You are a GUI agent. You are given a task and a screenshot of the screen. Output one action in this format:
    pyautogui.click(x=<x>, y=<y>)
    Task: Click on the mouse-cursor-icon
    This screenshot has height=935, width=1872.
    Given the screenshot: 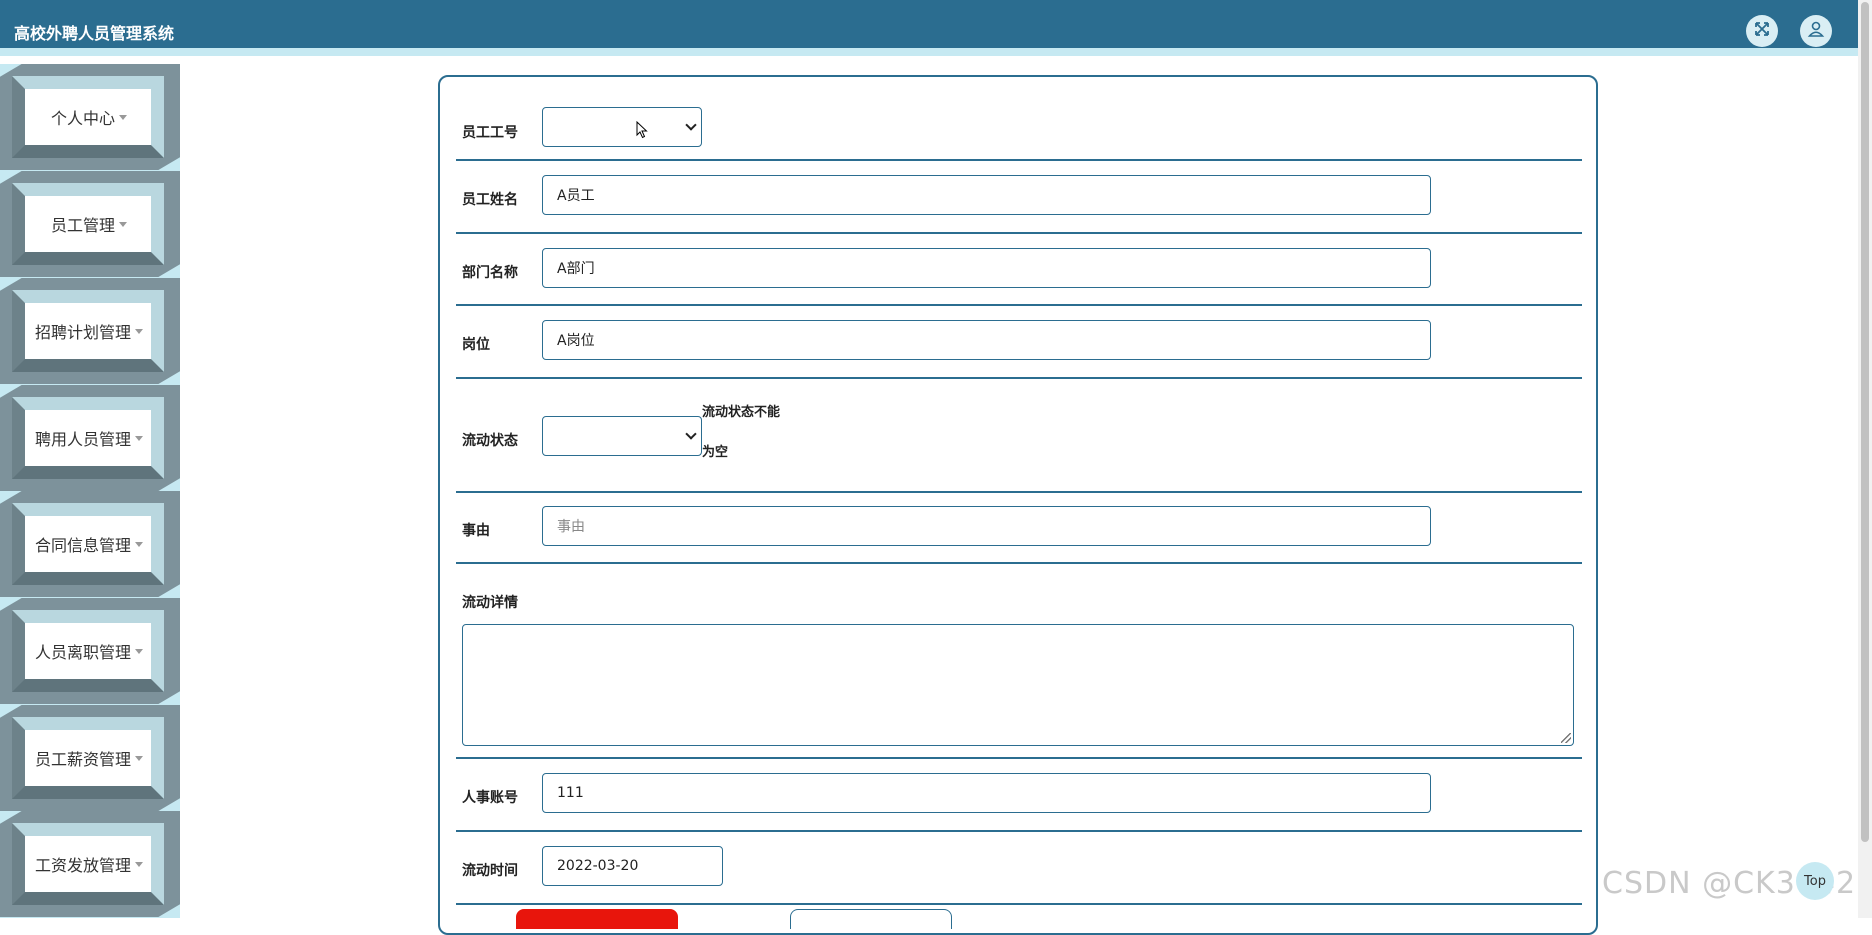 What is the action you would take?
    pyautogui.click(x=642, y=130)
    